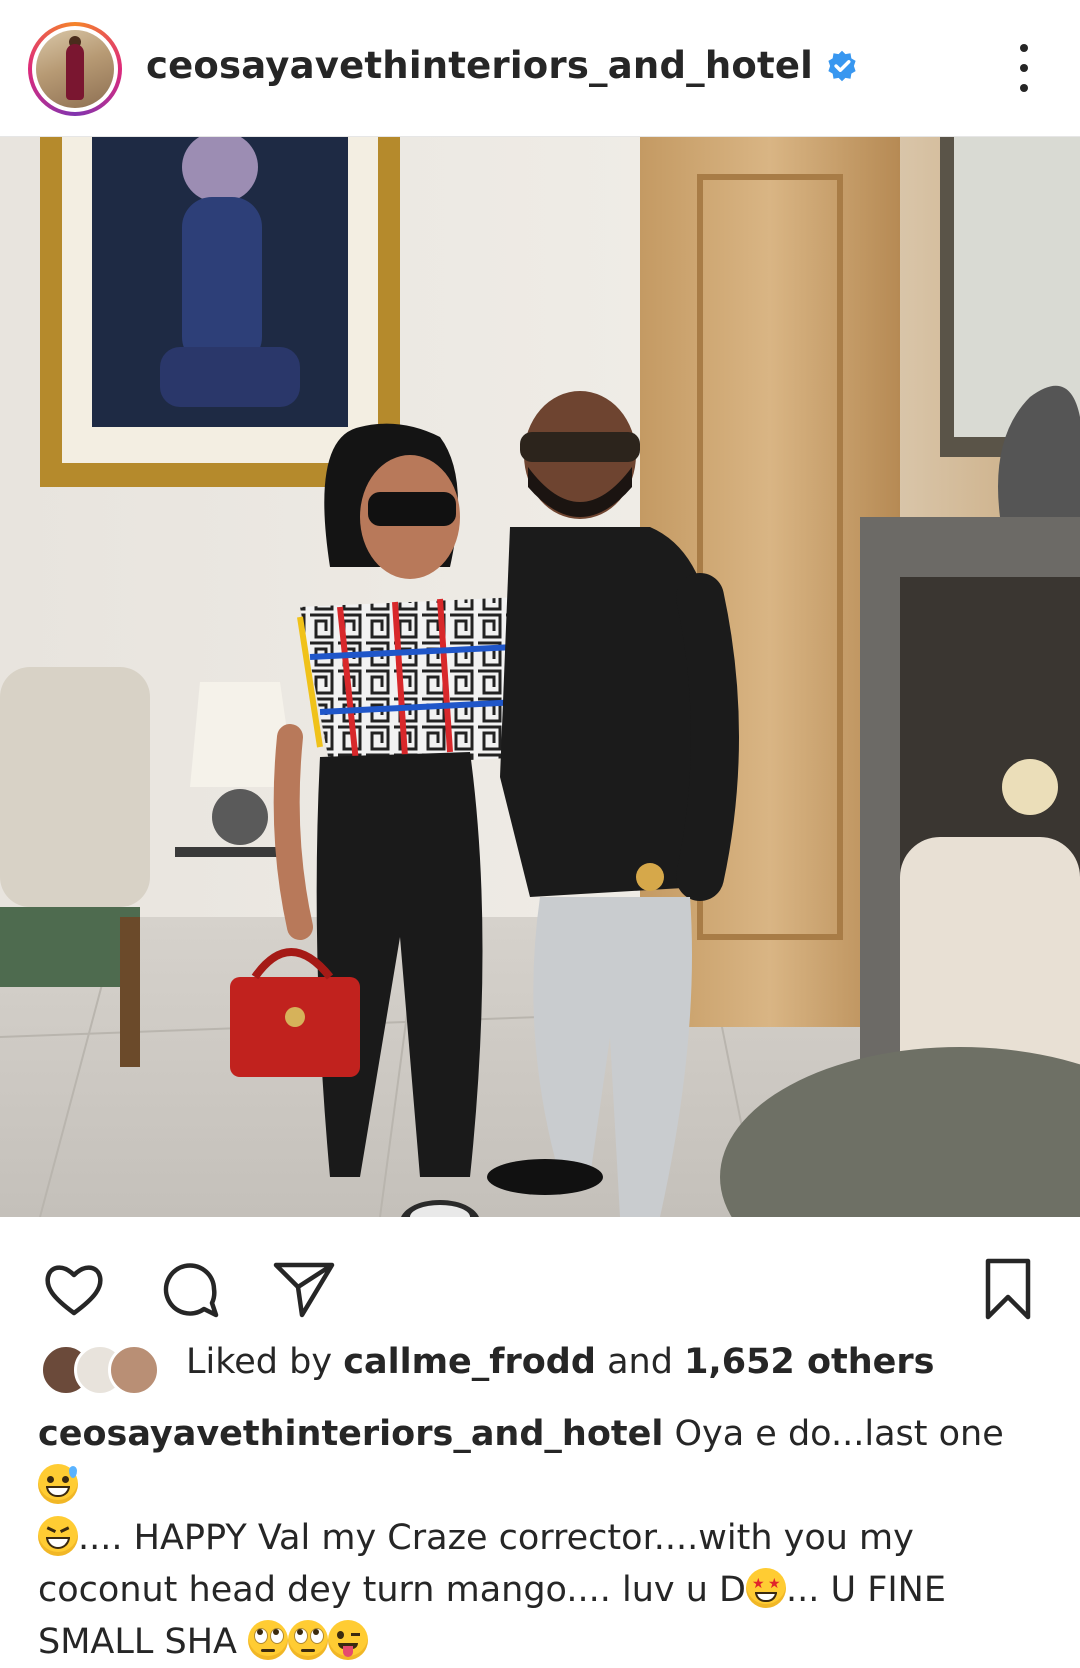 Image resolution: width=1080 pixels, height=1668 pixels. I want to click on laughing-emoji-icon, so click(58, 1536).